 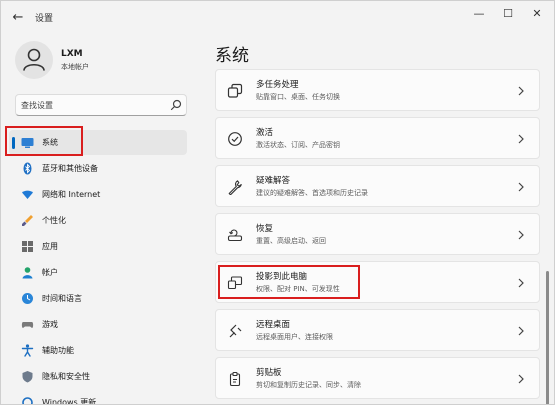 I want to click on sidebar-item-label: Windows 更新, so click(x=69, y=401).